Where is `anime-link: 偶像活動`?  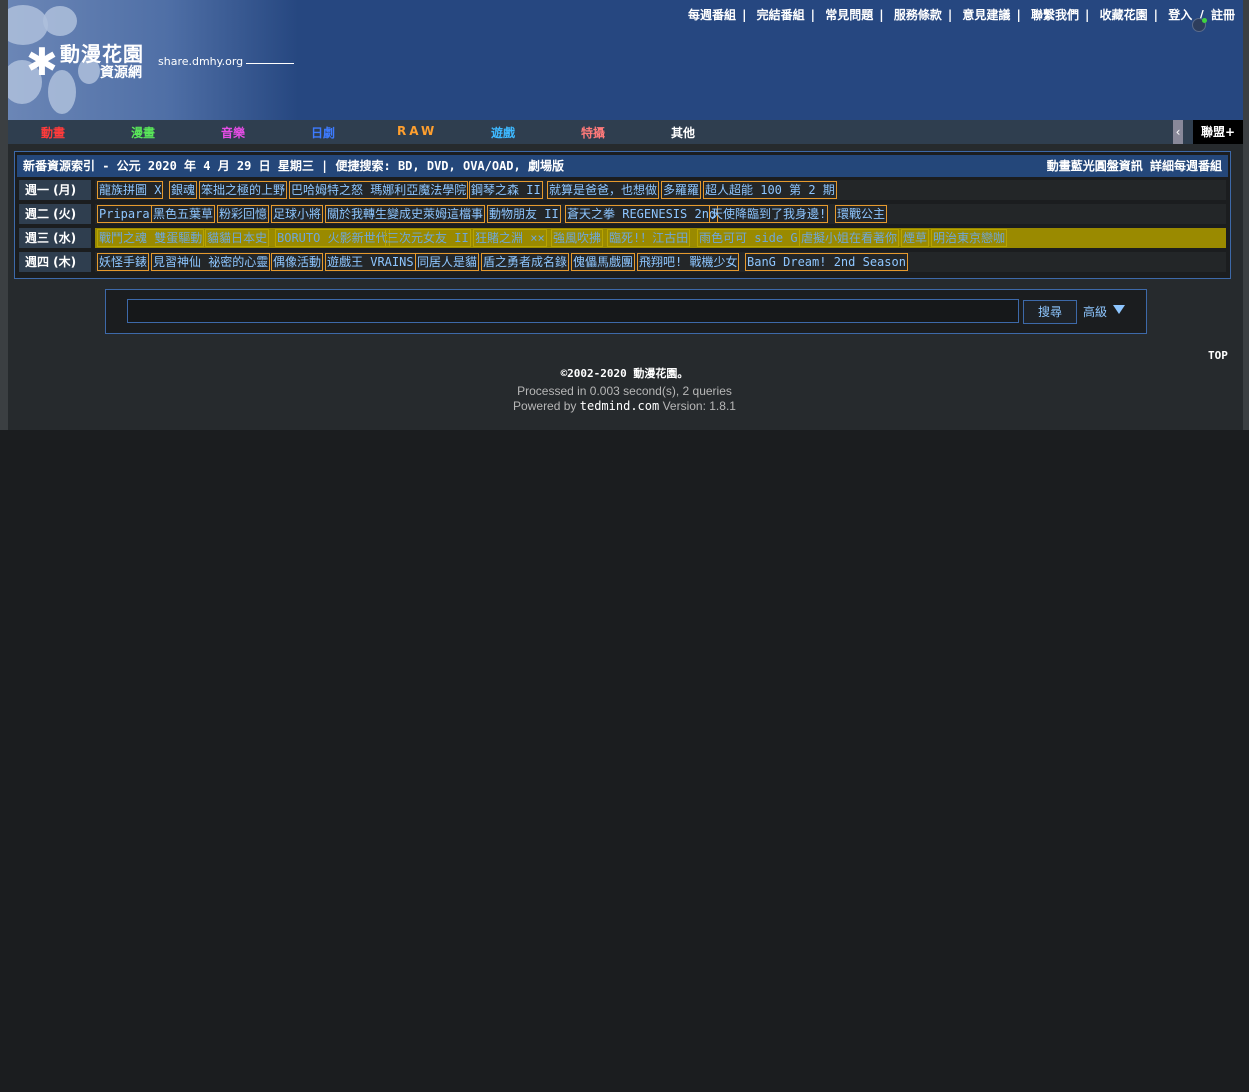
anime-link: 偶像活動 is located at coordinates (297, 262).